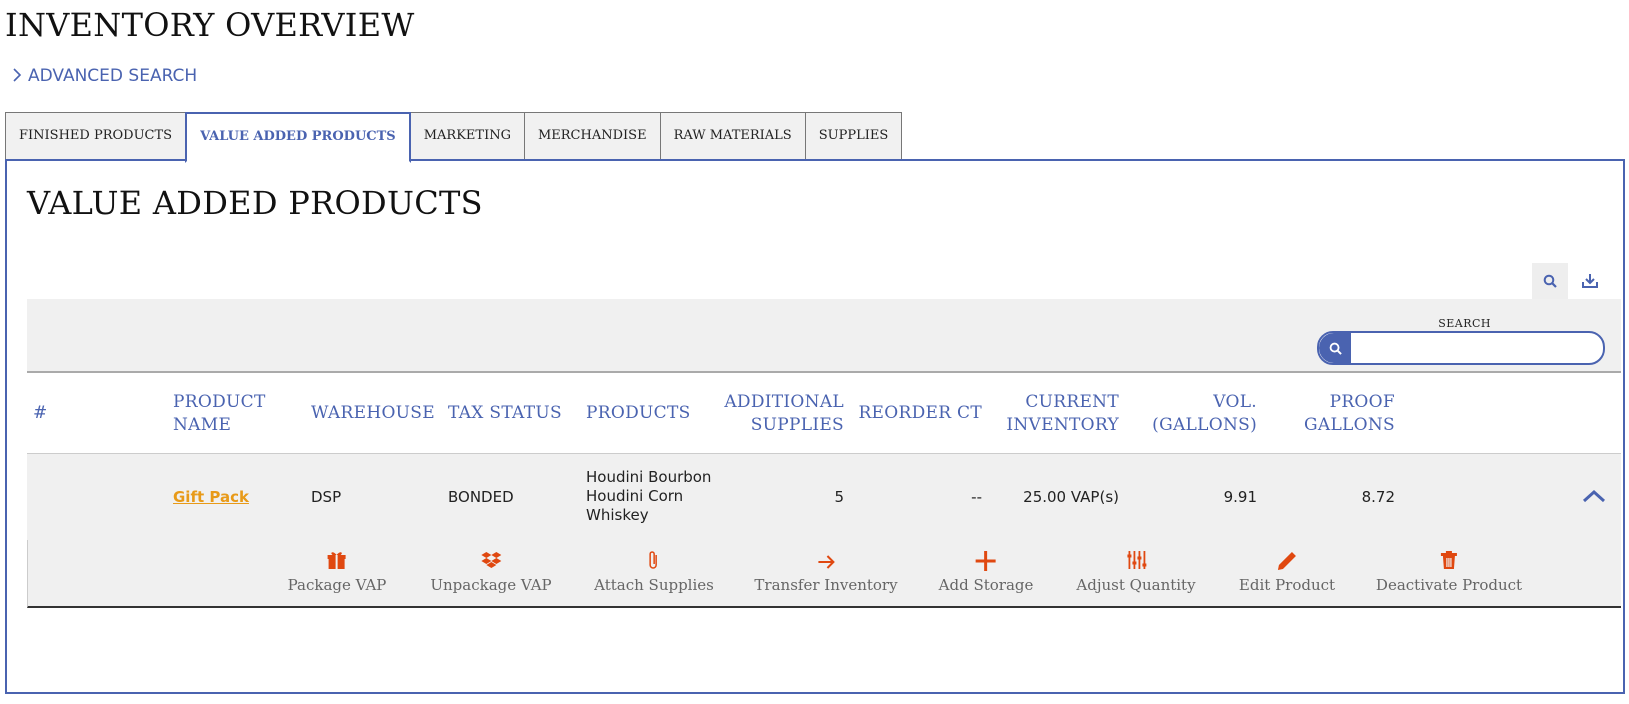 The width and height of the screenshot is (1629, 704). I want to click on col-product-name-line1: PRODUCT, so click(219, 402).